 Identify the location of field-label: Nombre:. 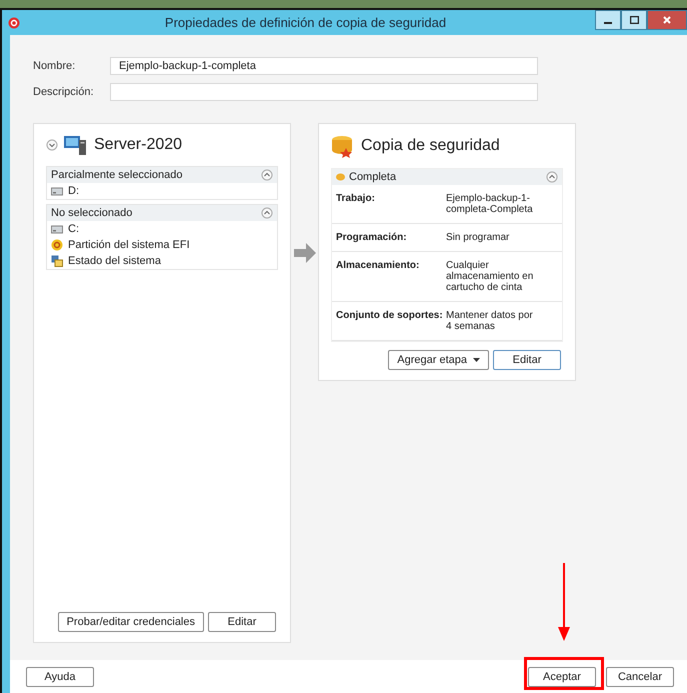
(54, 66).